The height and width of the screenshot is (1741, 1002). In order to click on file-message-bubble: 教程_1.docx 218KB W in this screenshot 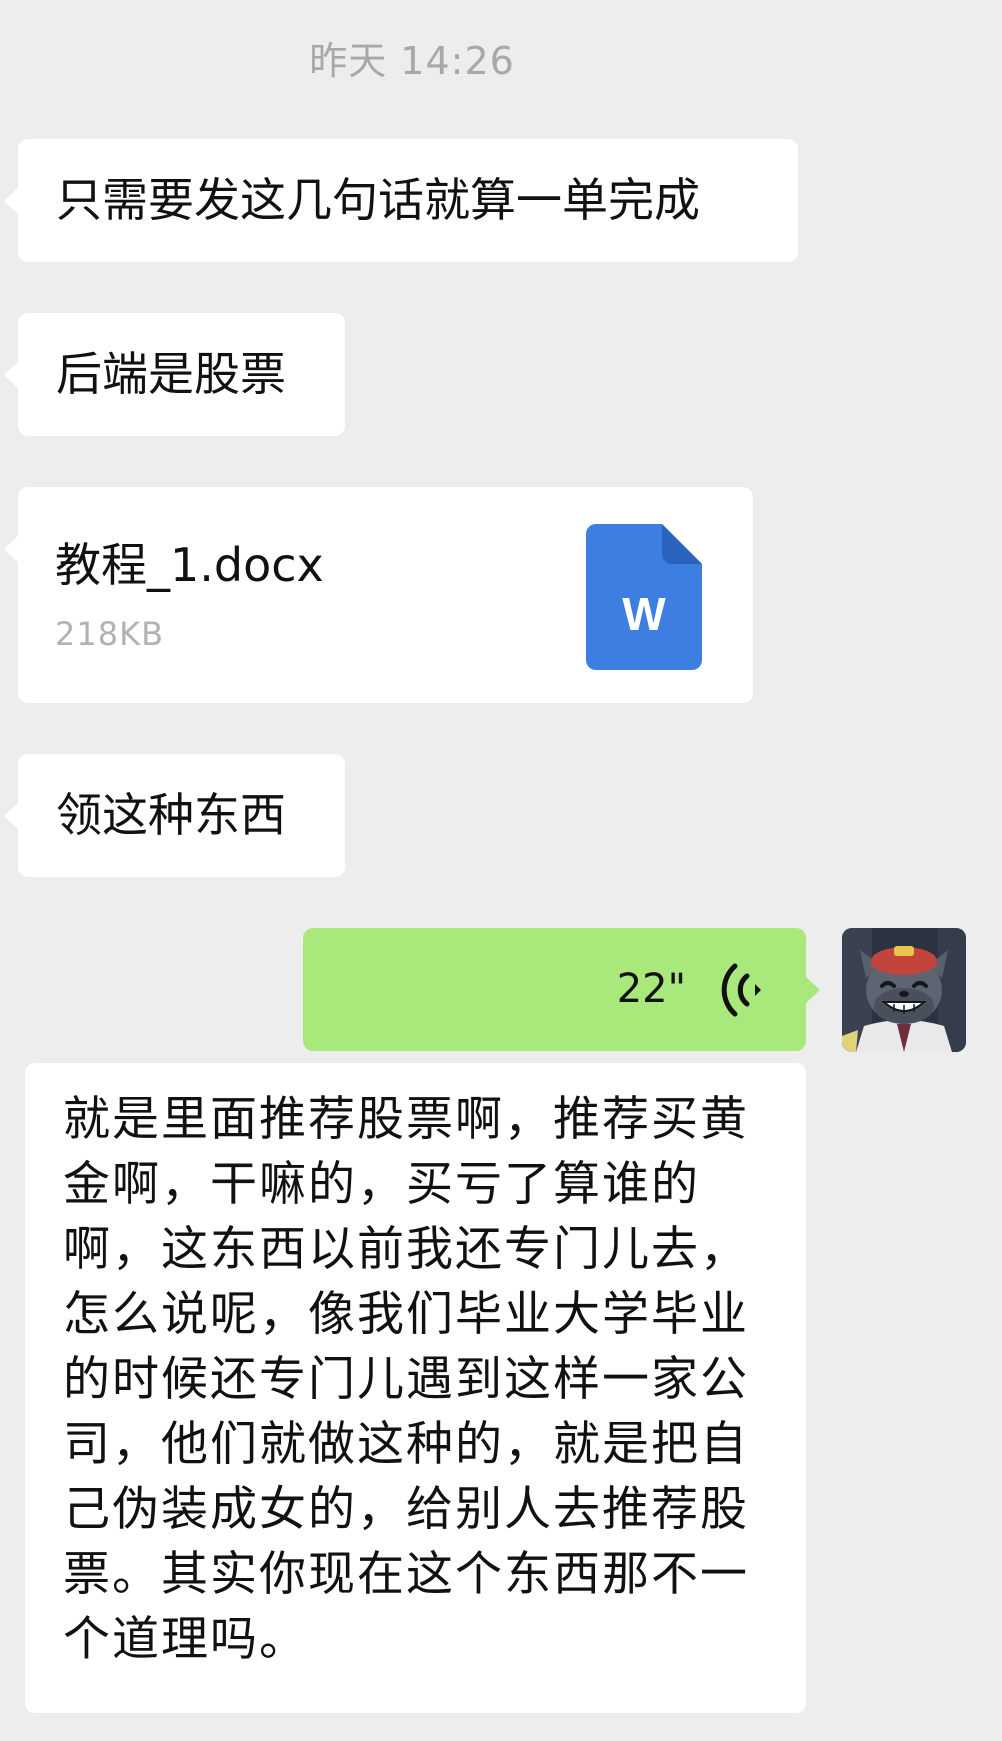, I will do `click(378, 595)`.